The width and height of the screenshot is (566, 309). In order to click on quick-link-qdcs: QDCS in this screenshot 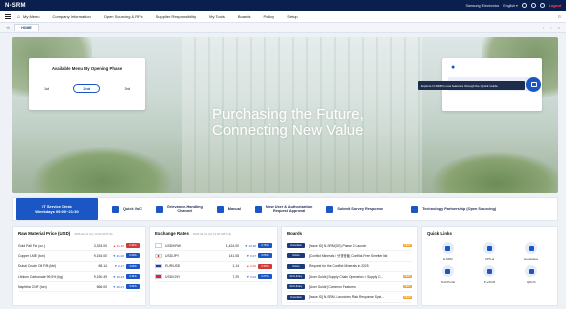, I will do `click(531, 274)`.